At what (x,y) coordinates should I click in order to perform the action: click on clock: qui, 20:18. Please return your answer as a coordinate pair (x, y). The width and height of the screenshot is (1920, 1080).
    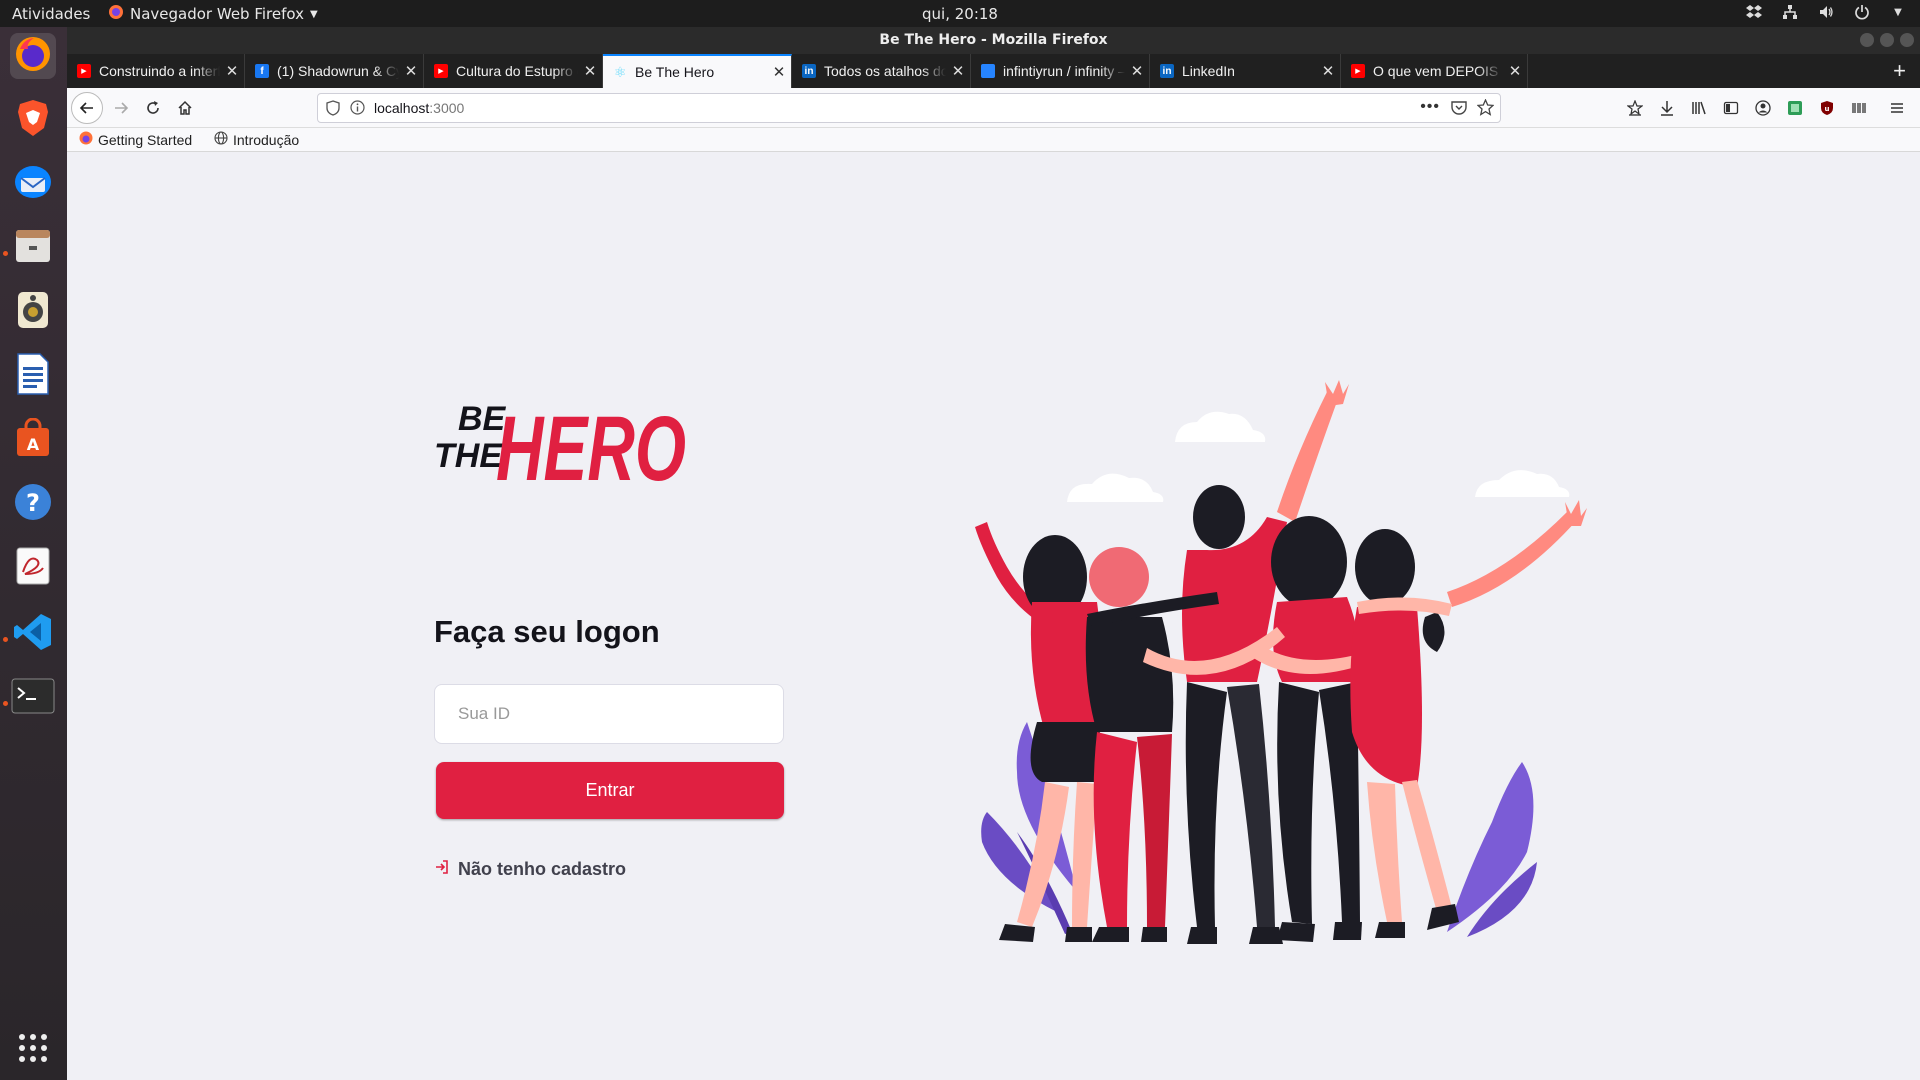
    Looking at the image, I should click on (960, 14).